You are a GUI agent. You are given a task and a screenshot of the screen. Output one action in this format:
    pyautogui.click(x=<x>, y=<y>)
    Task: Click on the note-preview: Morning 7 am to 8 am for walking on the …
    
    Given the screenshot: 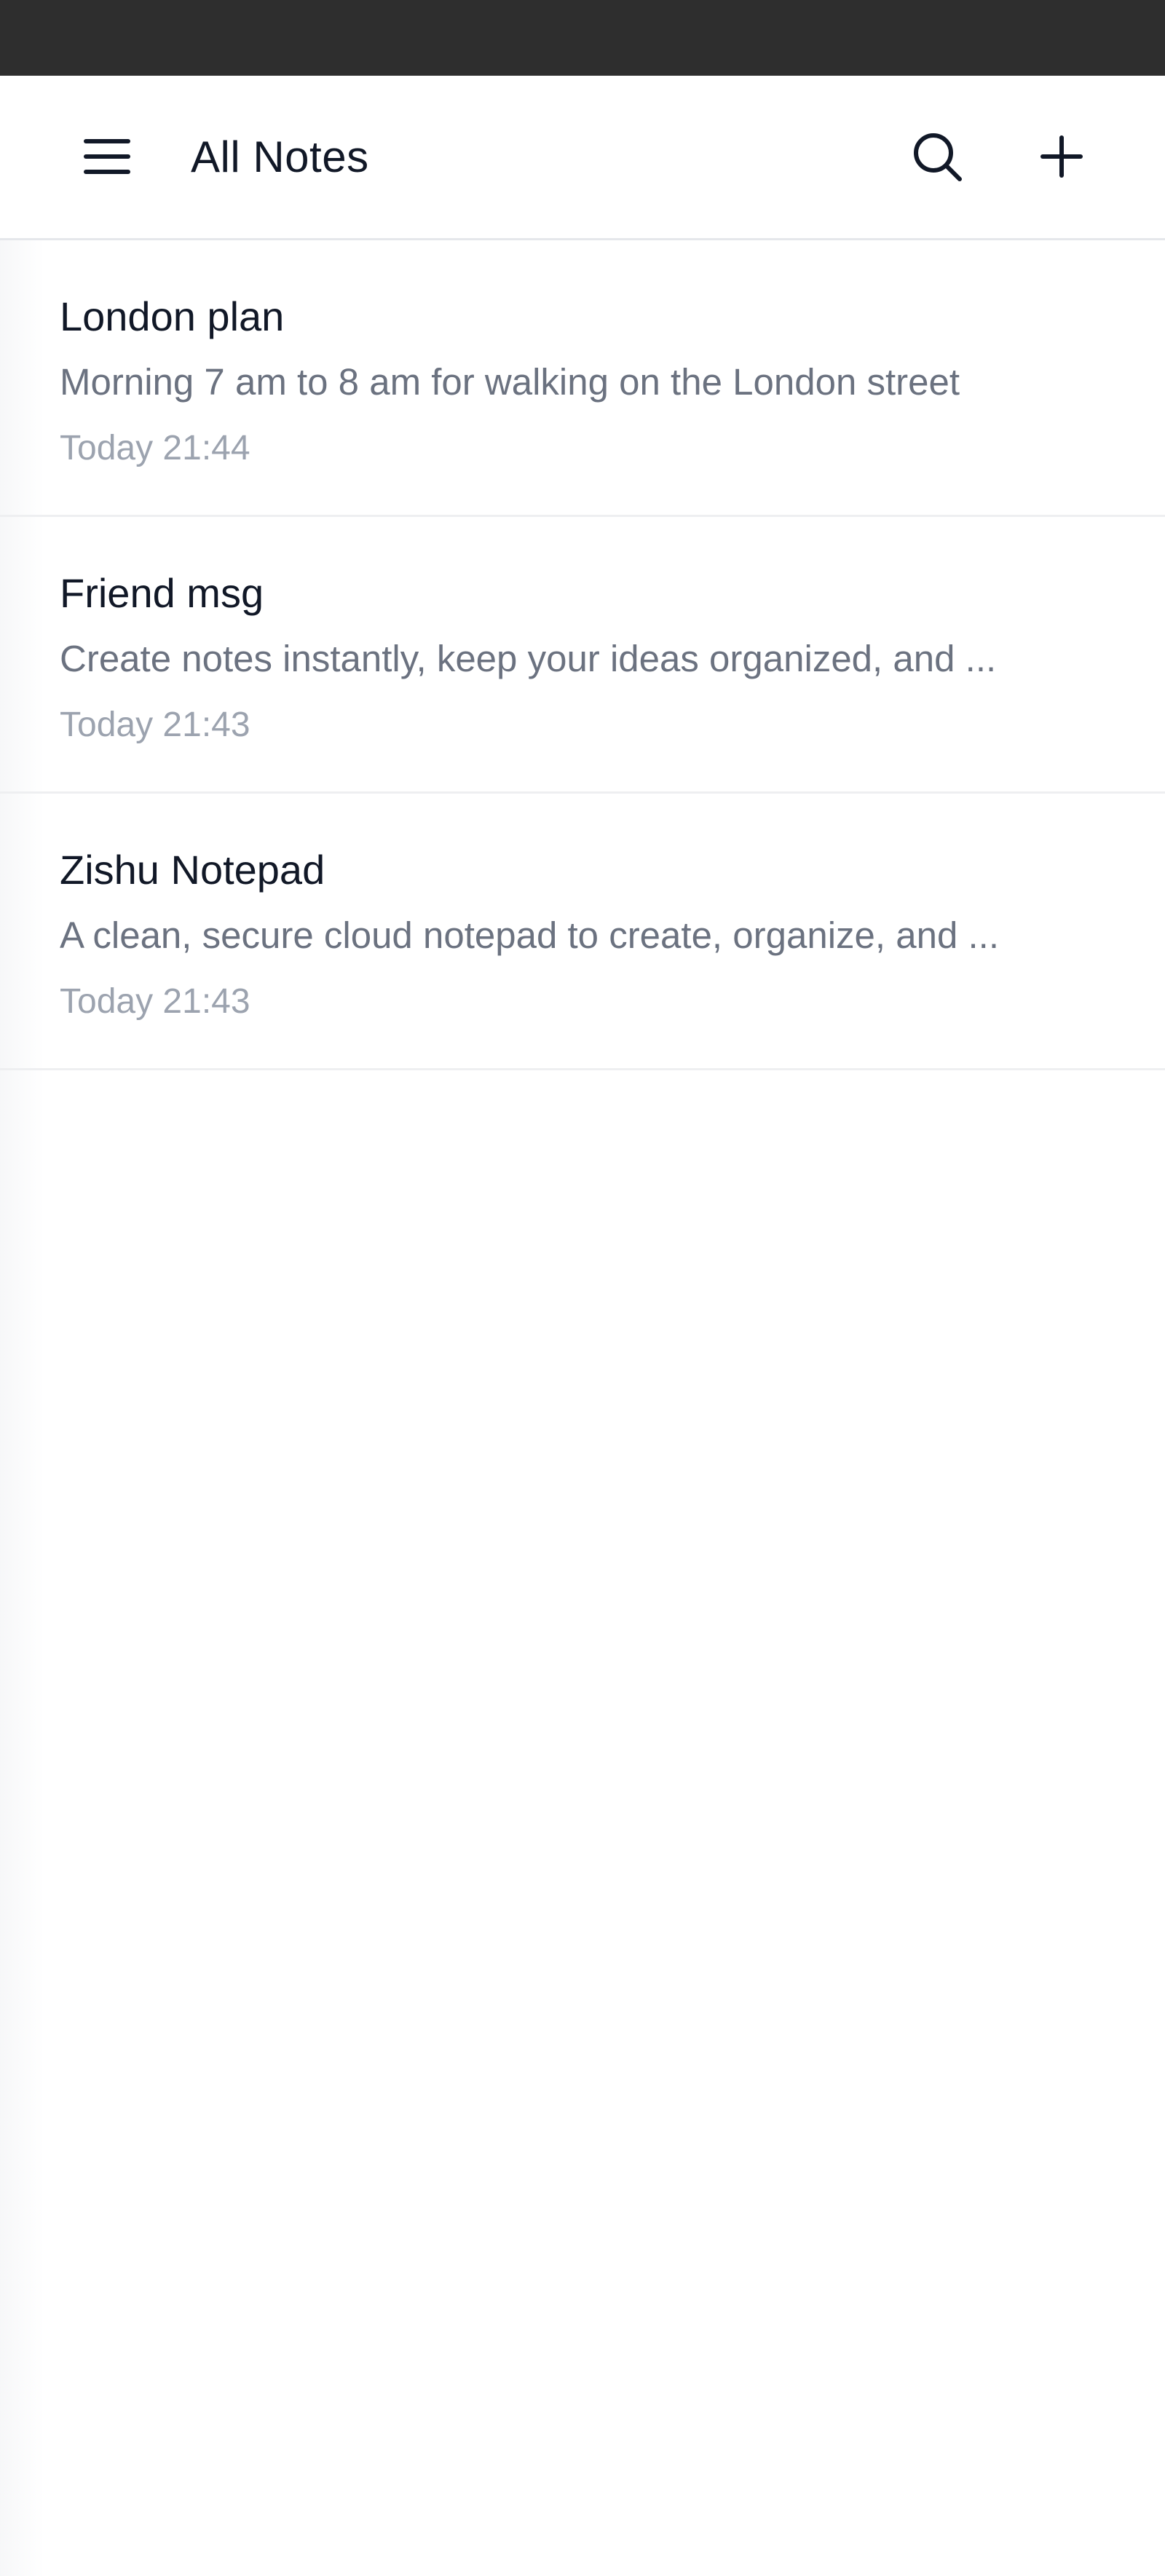 What is the action you would take?
    pyautogui.click(x=510, y=382)
    